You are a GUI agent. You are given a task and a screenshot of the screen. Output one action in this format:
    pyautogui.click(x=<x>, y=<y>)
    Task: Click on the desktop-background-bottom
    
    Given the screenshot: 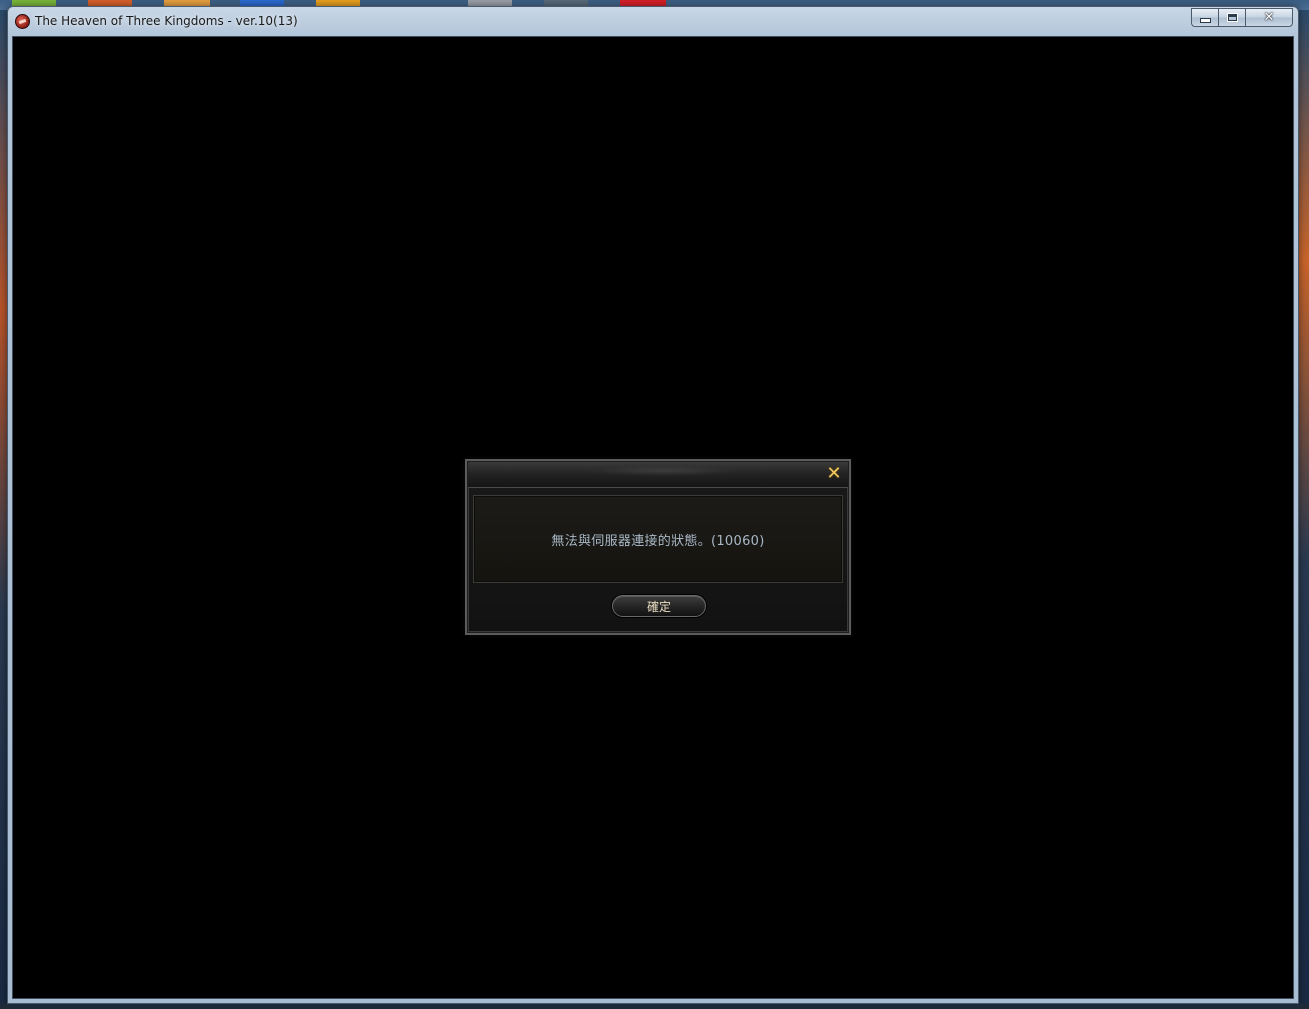 What is the action you would take?
    pyautogui.click(x=654, y=1006)
    